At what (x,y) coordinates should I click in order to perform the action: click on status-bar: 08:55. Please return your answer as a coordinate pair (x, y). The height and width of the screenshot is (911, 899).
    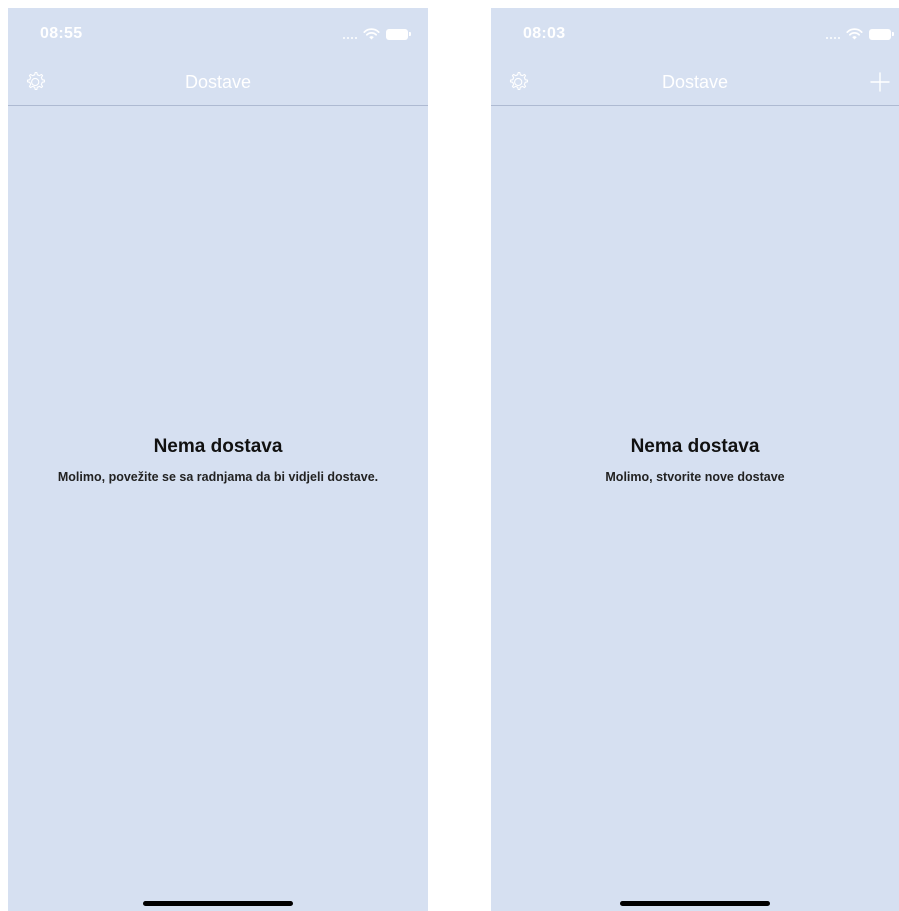
    Looking at the image, I should click on (218, 34).